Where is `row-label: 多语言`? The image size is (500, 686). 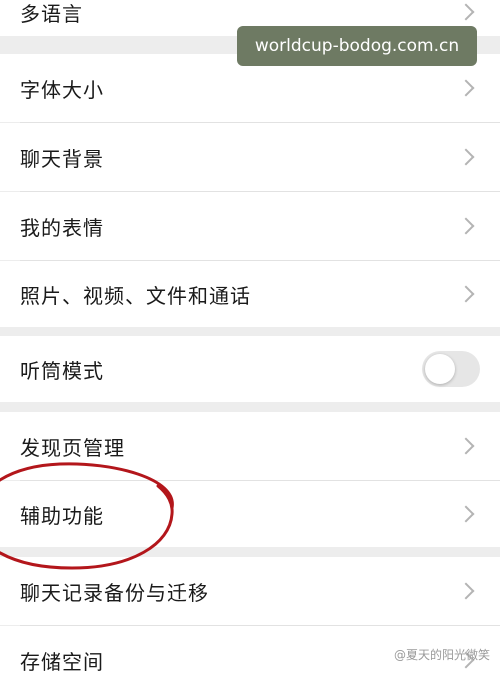 row-label: 多语言 is located at coordinates (51, 13).